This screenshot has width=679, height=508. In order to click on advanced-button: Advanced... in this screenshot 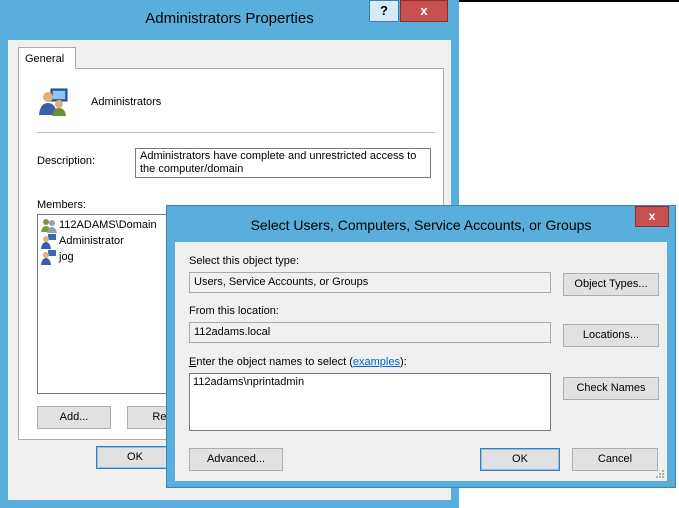, I will do `click(236, 459)`.